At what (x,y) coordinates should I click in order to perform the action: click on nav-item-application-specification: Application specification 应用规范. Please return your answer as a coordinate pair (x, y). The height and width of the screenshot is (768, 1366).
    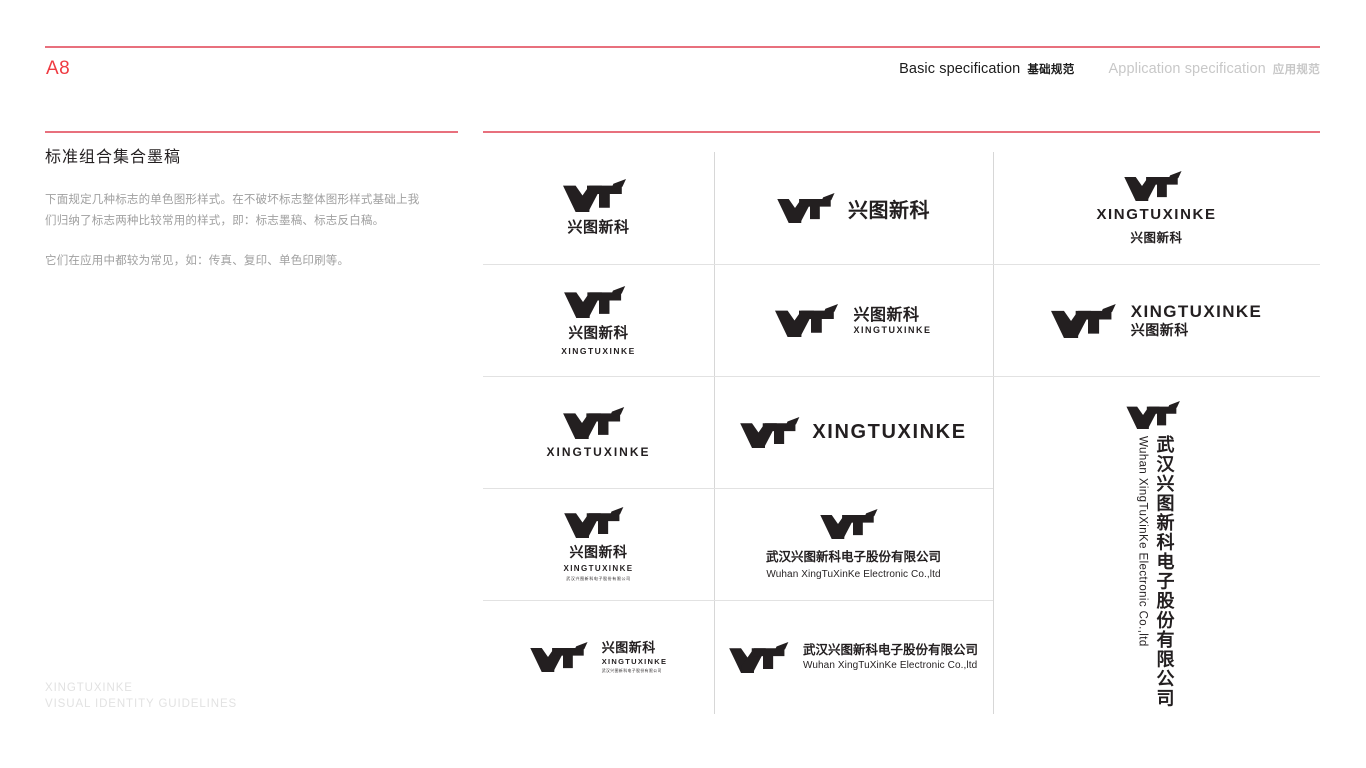
    Looking at the image, I should click on (1214, 69).